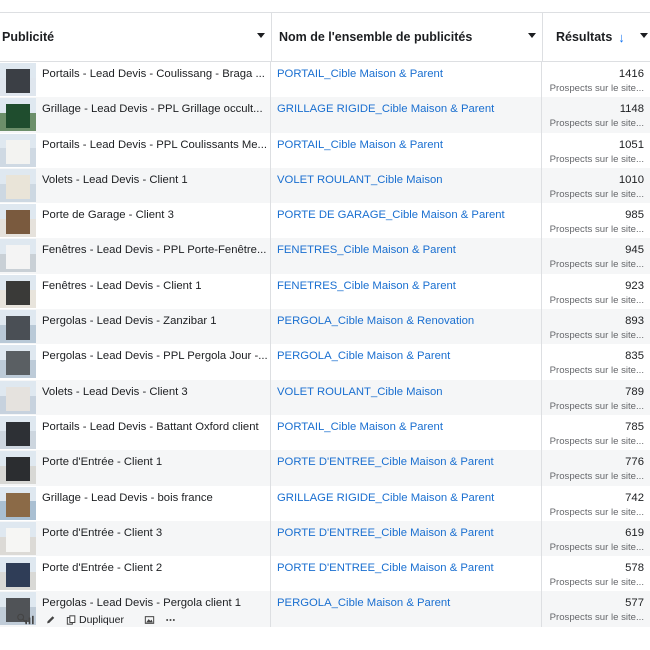 The width and height of the screenshot is (650, 650). I want to click on adset-link: PORTE DE GARAGE_Cible Maison & Parent, so click(407, 215).